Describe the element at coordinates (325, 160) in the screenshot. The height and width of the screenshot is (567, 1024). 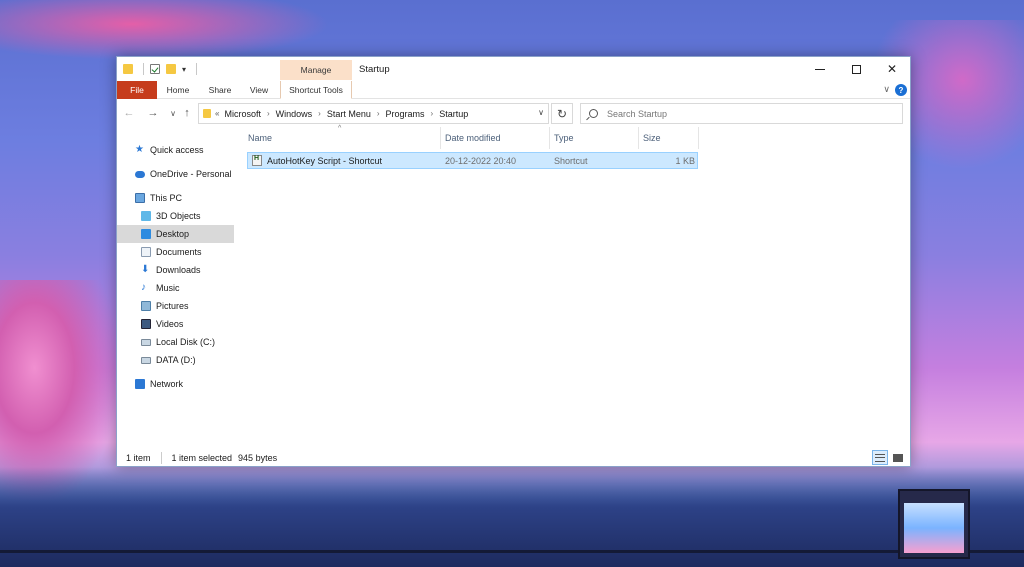
I see `file-name: AutoHotKey Script - Shortcut` at that location.